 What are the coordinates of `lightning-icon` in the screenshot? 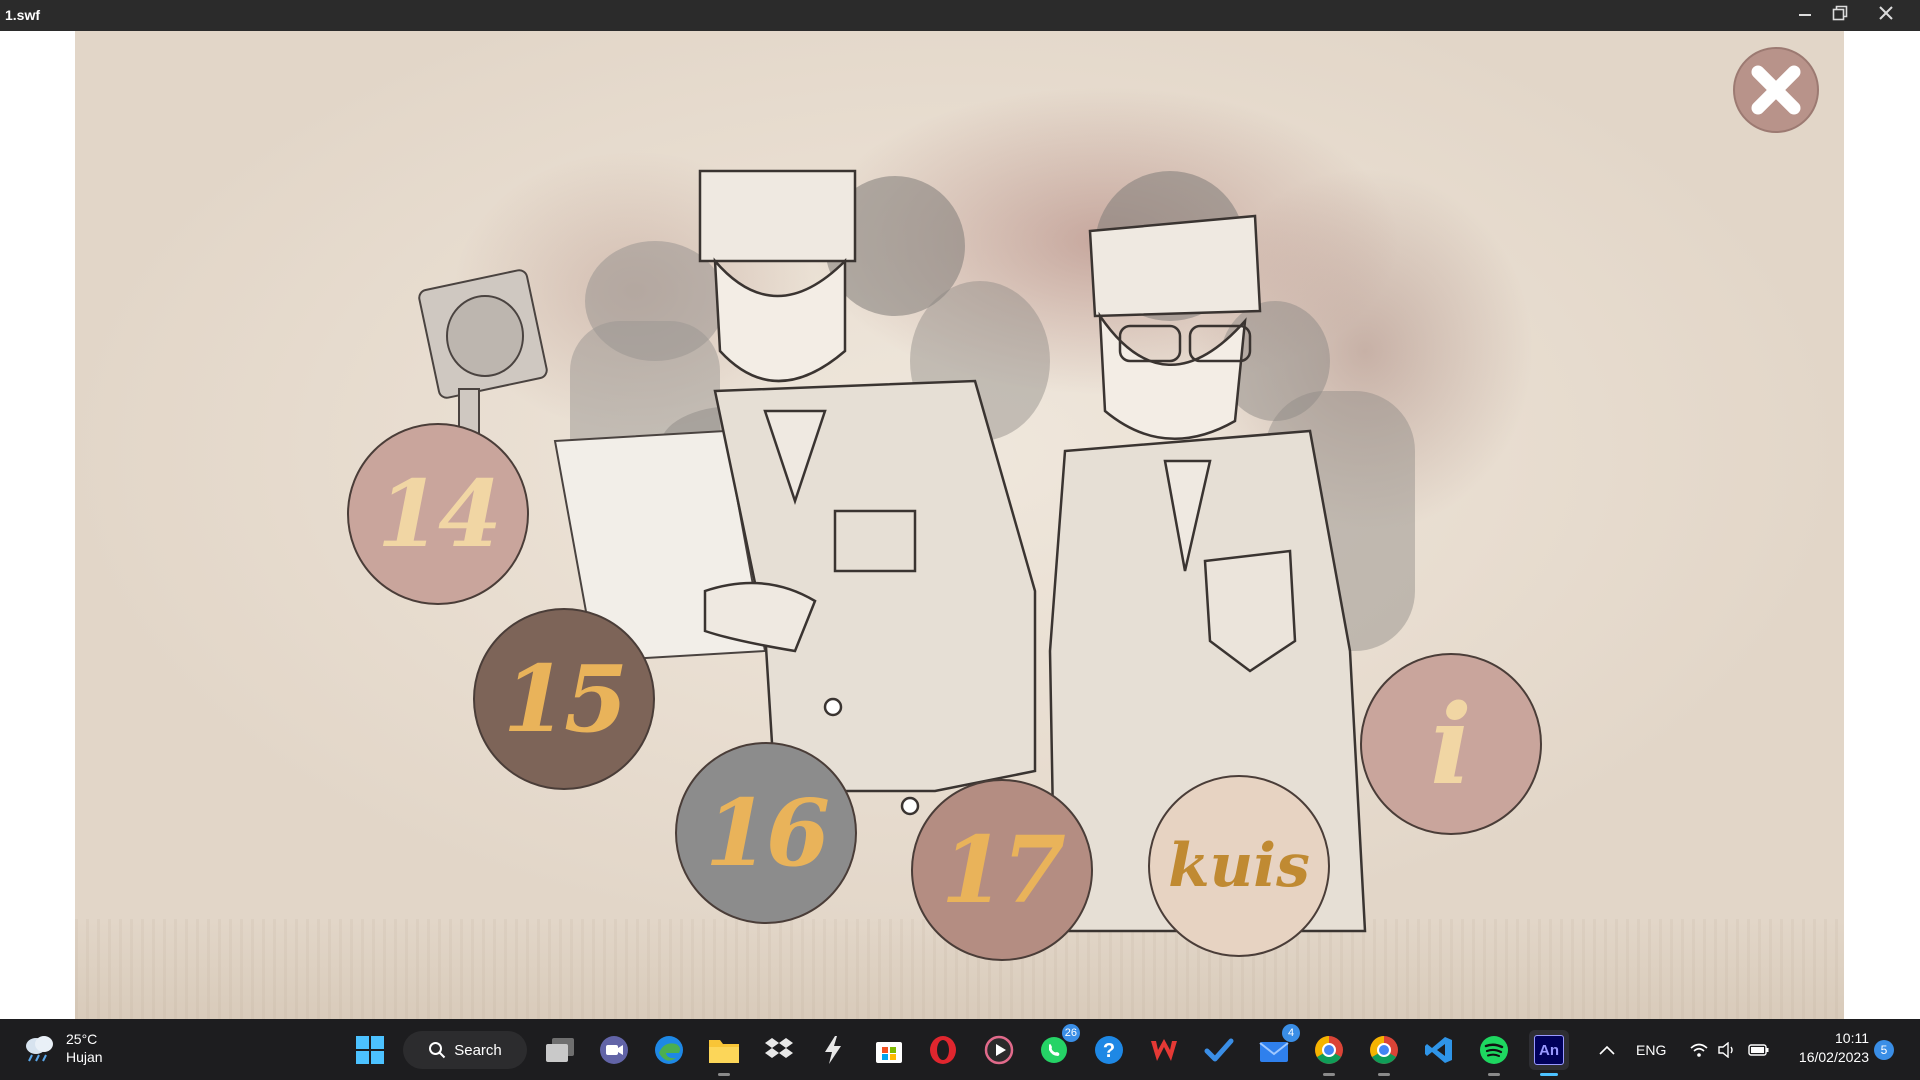 It's located at (833, 1050).